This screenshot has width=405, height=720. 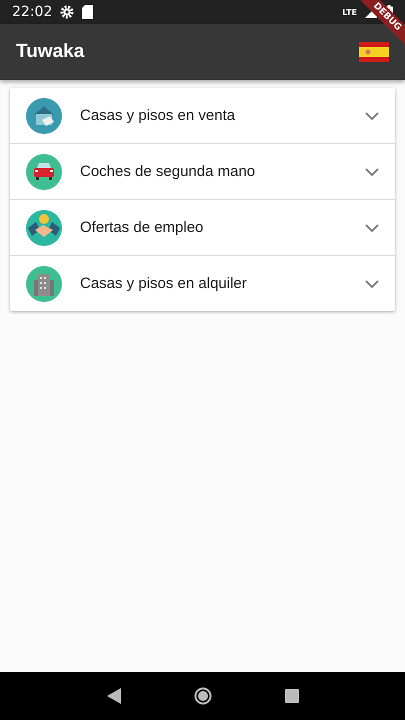 I want to click on status-time: 22:02, so click(x=32, y=12).